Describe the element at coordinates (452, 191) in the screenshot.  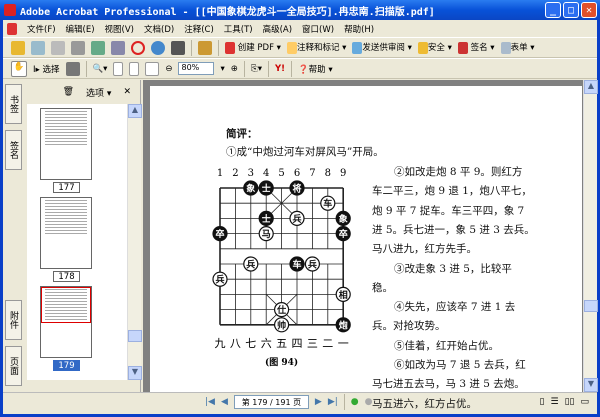
I see `text-line: 车二平三，炮 9 退 1，炮八平七，` at that location.